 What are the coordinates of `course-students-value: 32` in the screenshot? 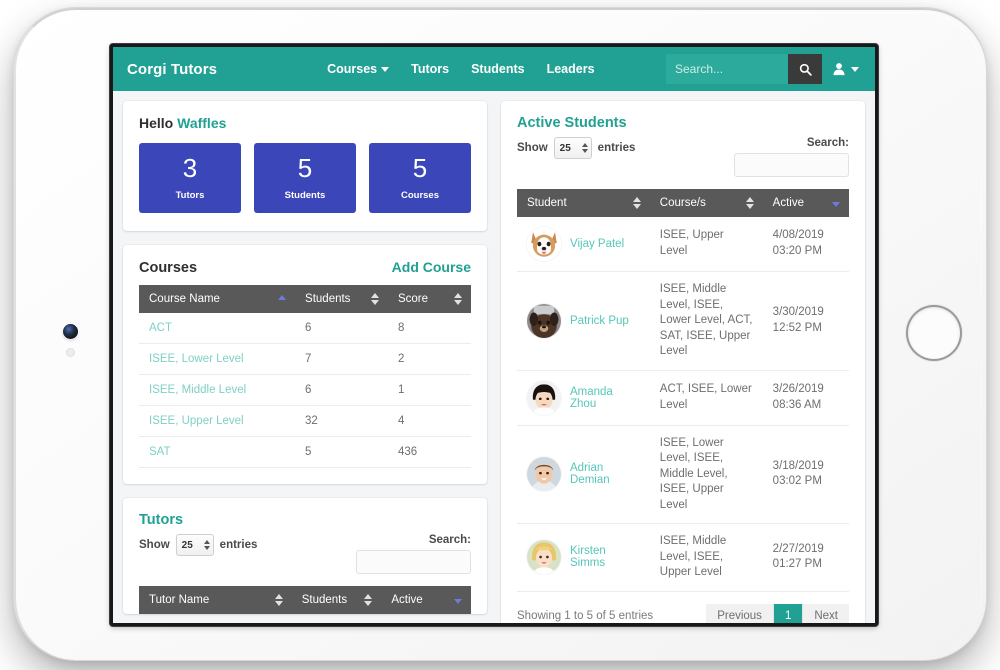 It's located at (341, 421).